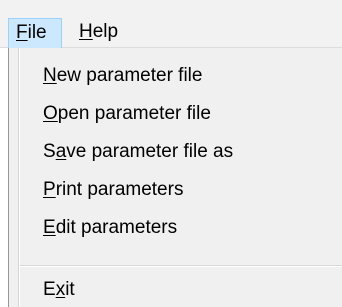 This screenshot has width=342, height=307. What do you see at coordinates (116, 227) in the screenshot?
I see `menu-item-label: dit parameters` at bounding box center [116, 227].